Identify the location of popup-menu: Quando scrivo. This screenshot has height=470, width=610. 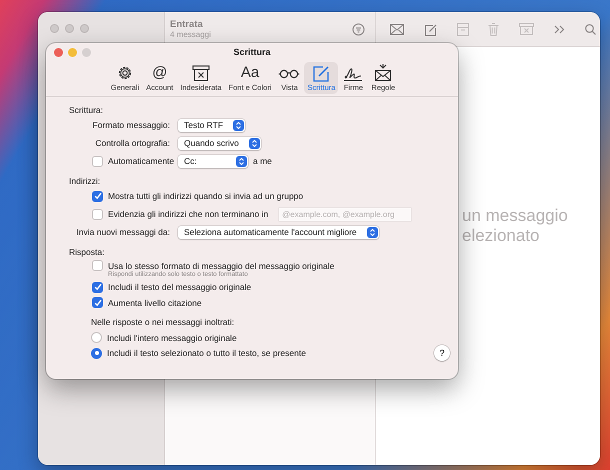
(219, 143).